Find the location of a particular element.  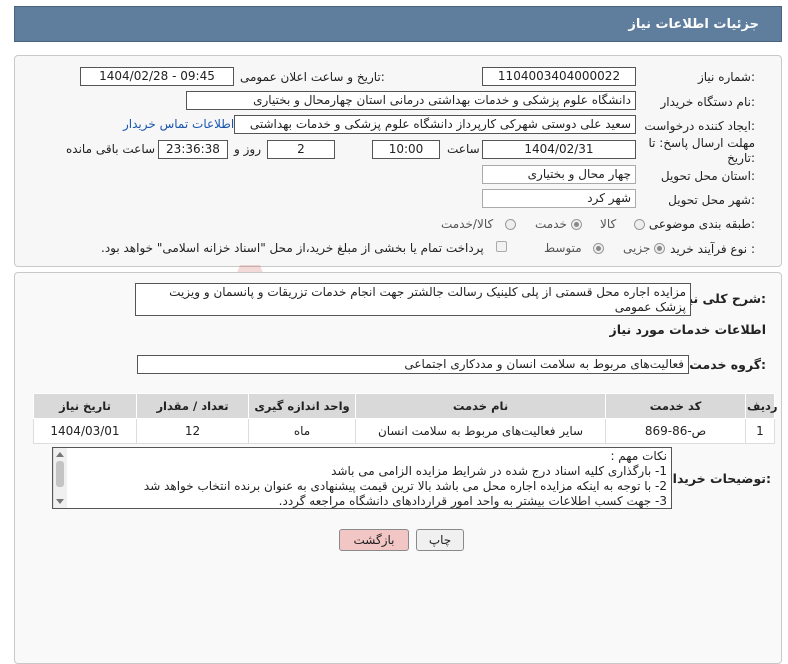

page-header: جزئیات اطلاعات نیاز is located at coordinates (398, 24).